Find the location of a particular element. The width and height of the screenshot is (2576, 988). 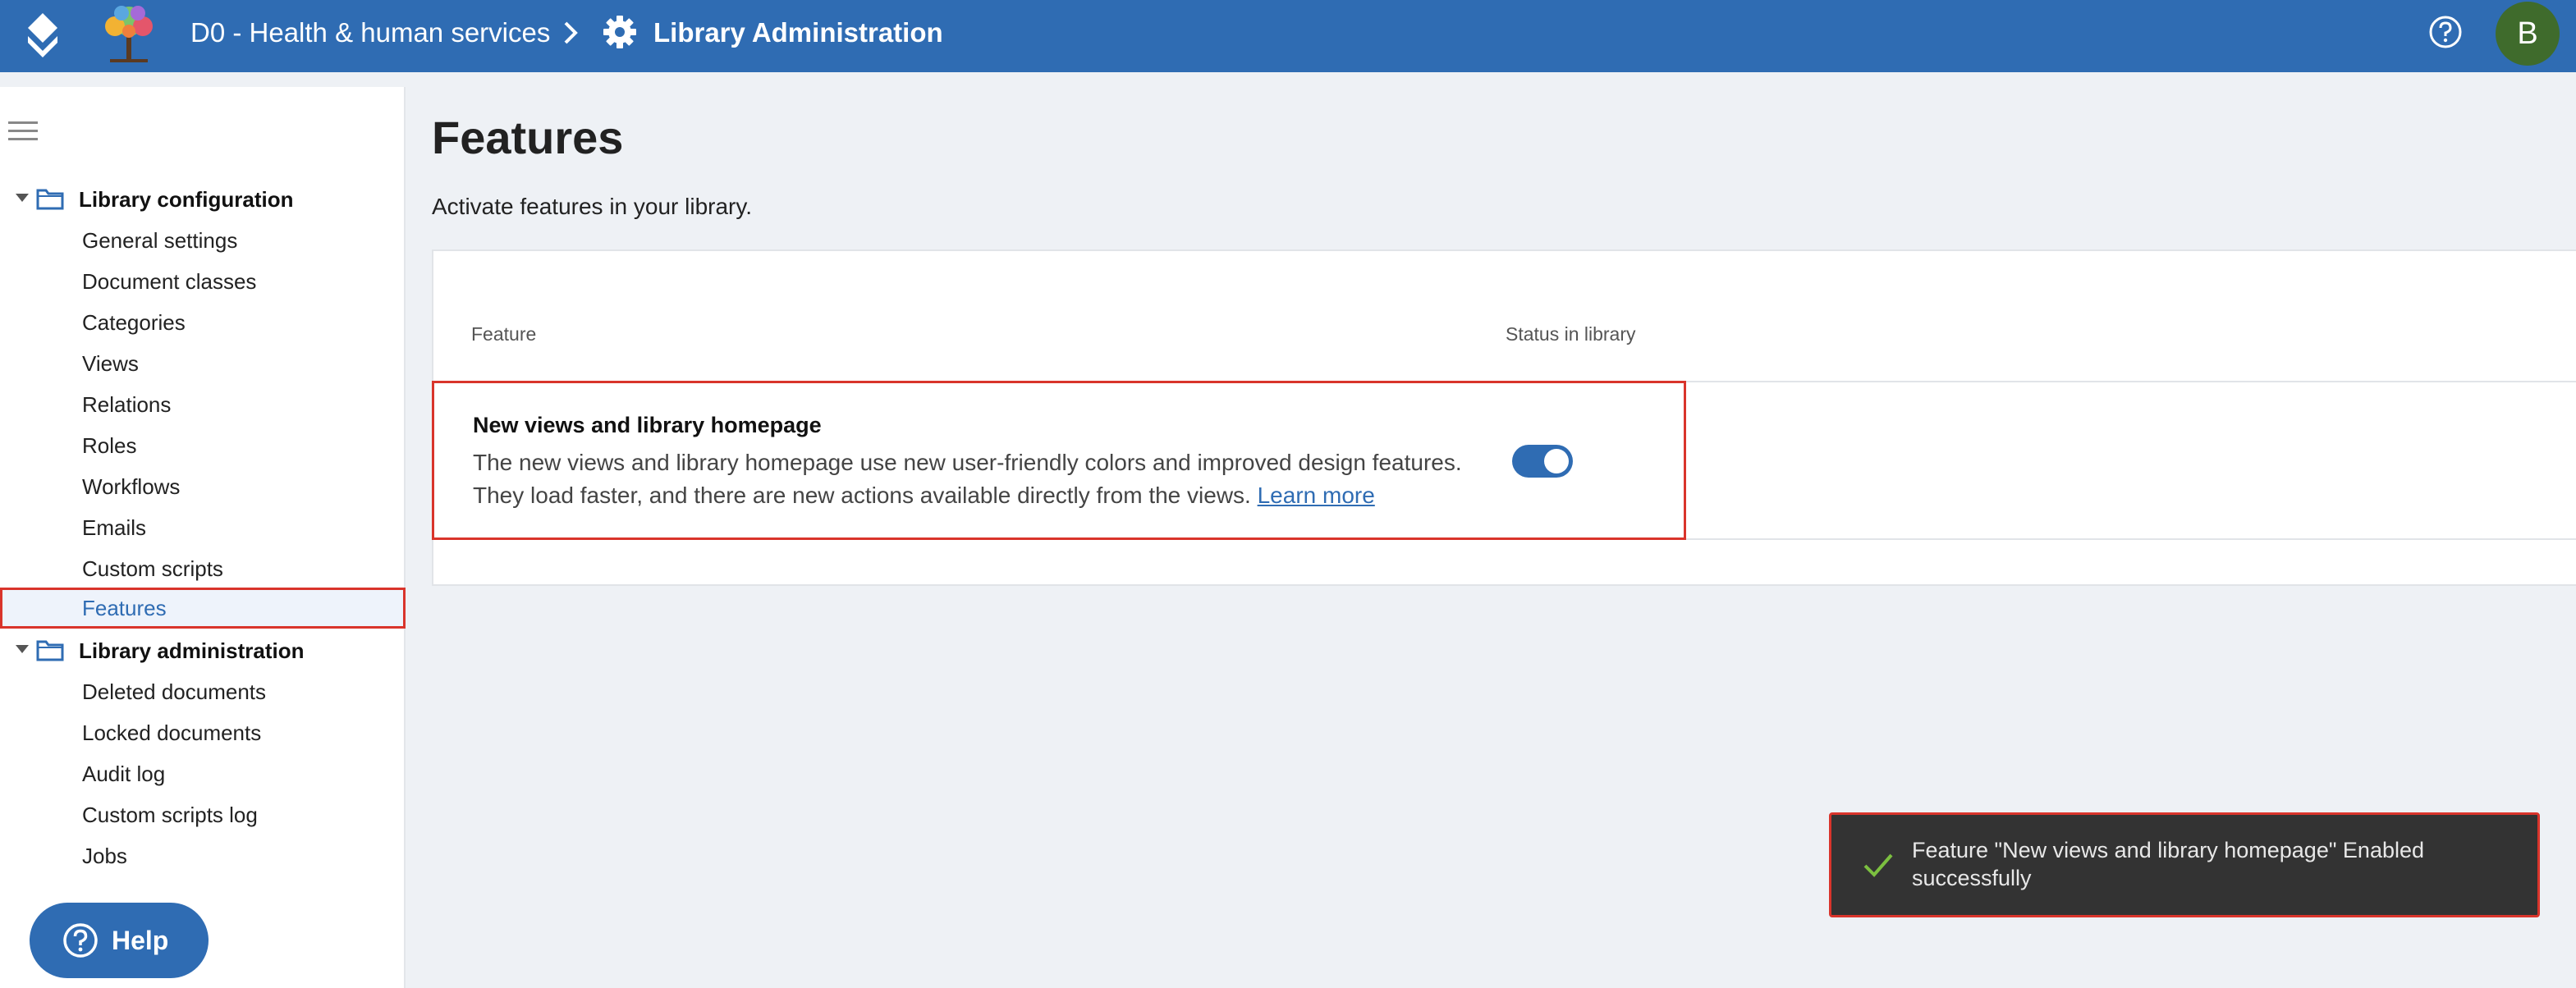

sidebar-group-library-configuration: Library configuration is located at coordinates (203, 200).